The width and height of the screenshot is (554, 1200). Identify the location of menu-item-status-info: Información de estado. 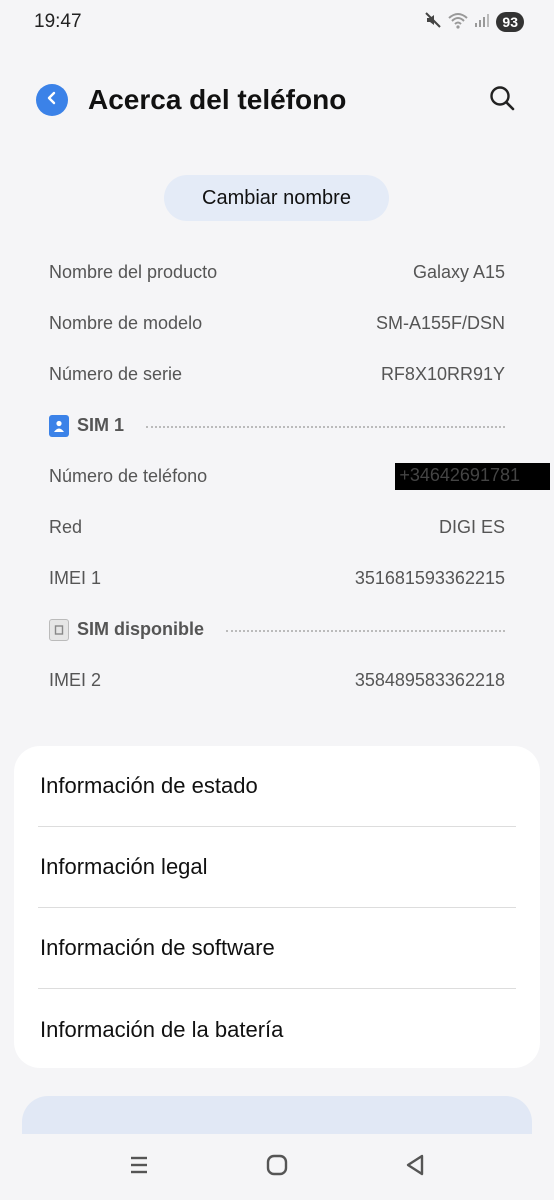
(277, 786).